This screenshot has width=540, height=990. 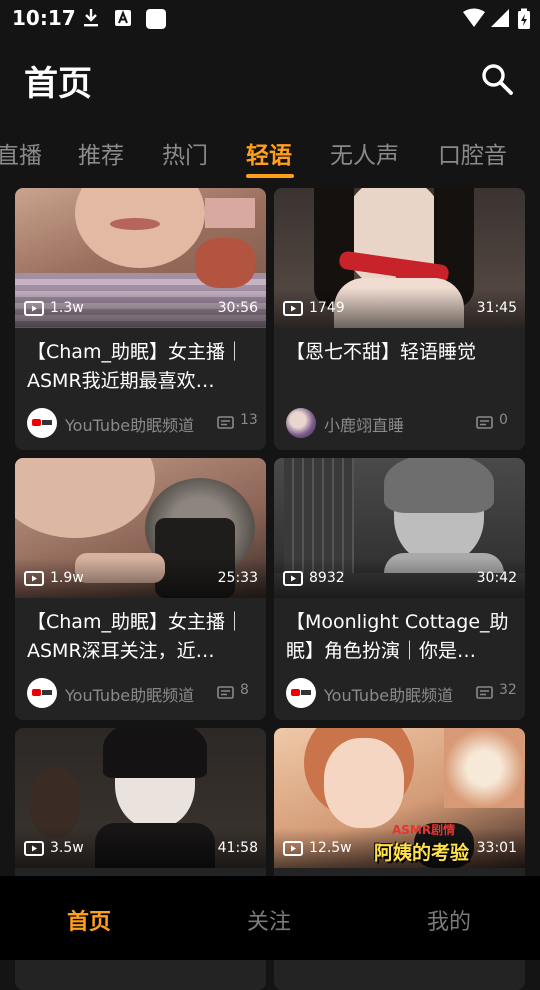 I want to click on thumbnail-tag: ASMR剧情, so click(x=424, y=830).